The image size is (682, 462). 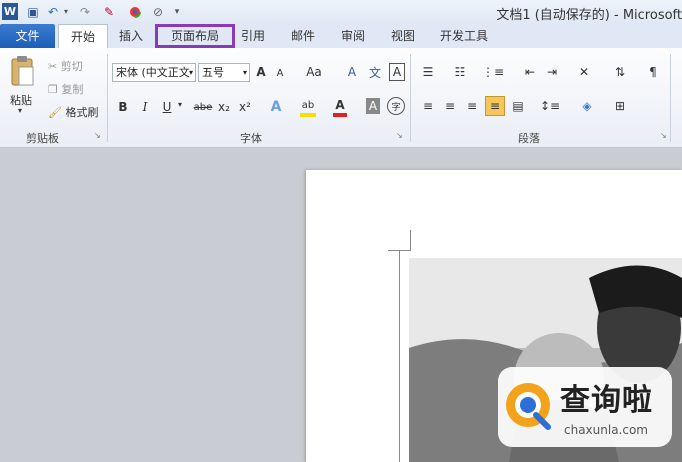 What do you see at coordinates (54, 66) in the screenshot?
I see `scissors-icon: ✂` at bounding box center [54, 66].